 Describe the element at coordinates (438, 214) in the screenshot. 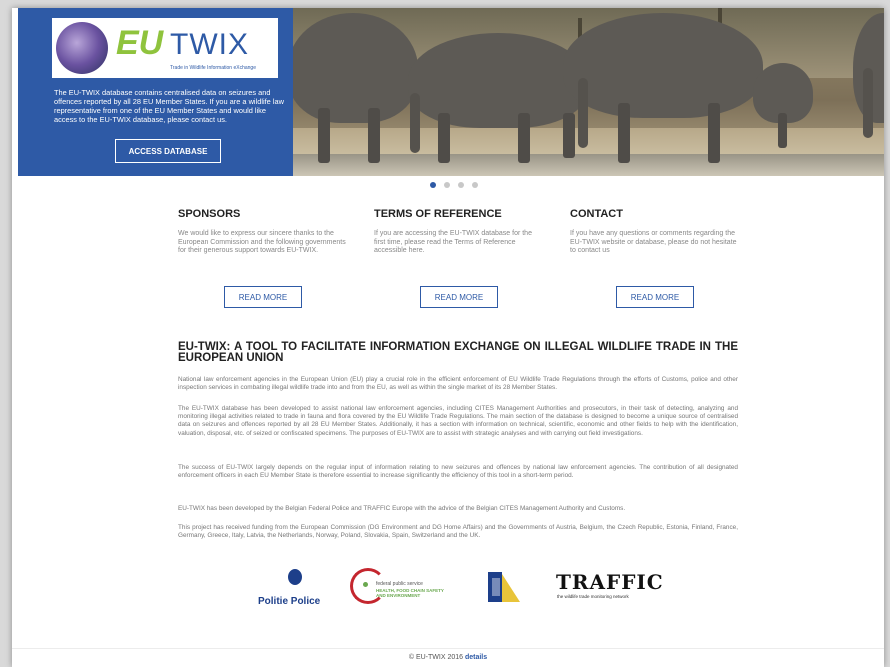

I see `terms-of-reference-title: TERMS OF REFERENCE` at that location.